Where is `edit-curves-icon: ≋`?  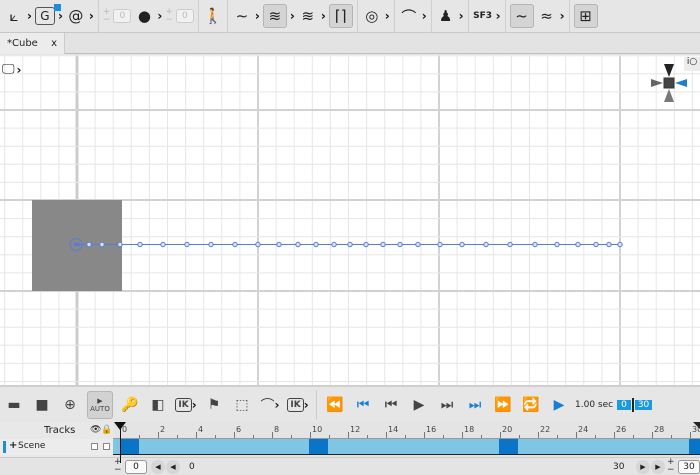
edit-curves-icon: ≋ is located at coordinates (308, 16).